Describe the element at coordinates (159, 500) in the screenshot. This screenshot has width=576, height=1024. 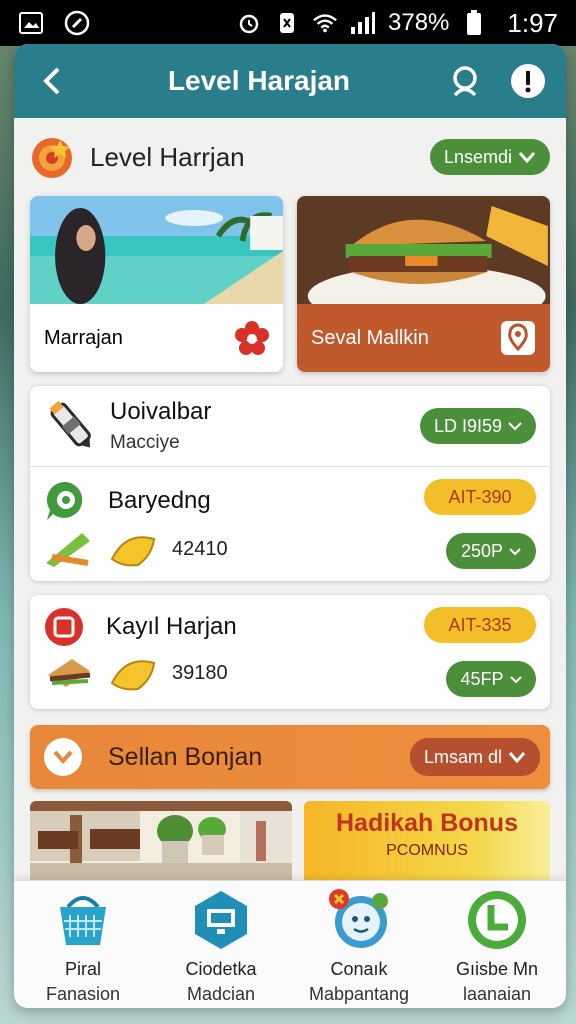
I see `item-name: Baryedng` at that location.